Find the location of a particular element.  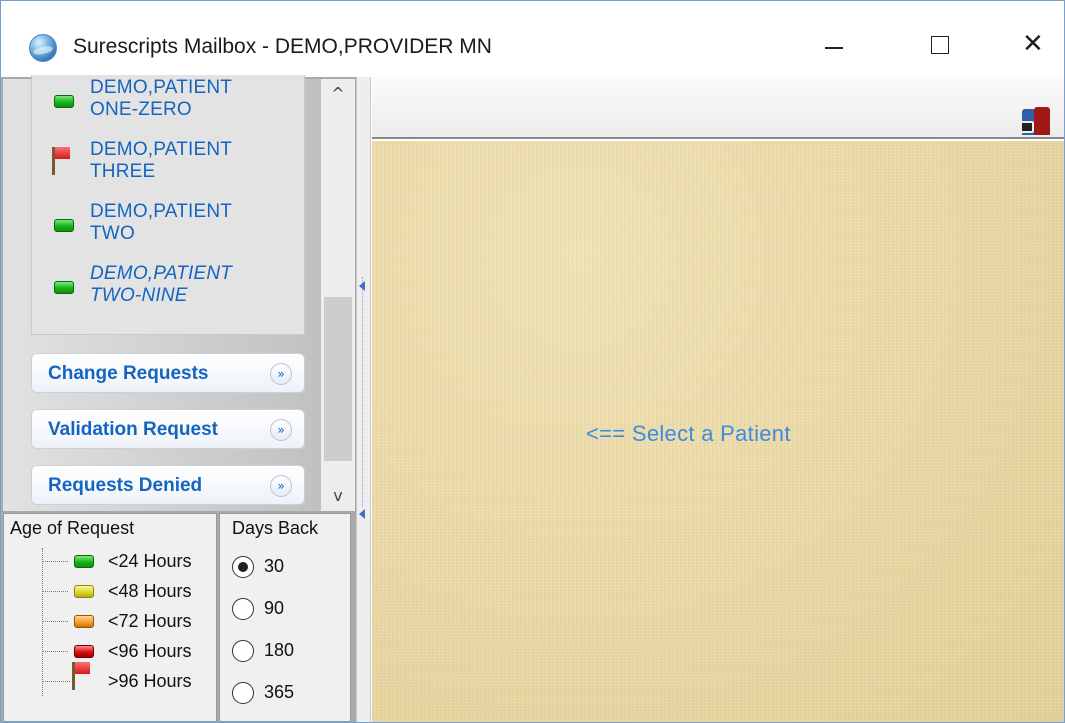

patient-name: DEMO,PATIENT THREE is located at coordinates (161, 160).